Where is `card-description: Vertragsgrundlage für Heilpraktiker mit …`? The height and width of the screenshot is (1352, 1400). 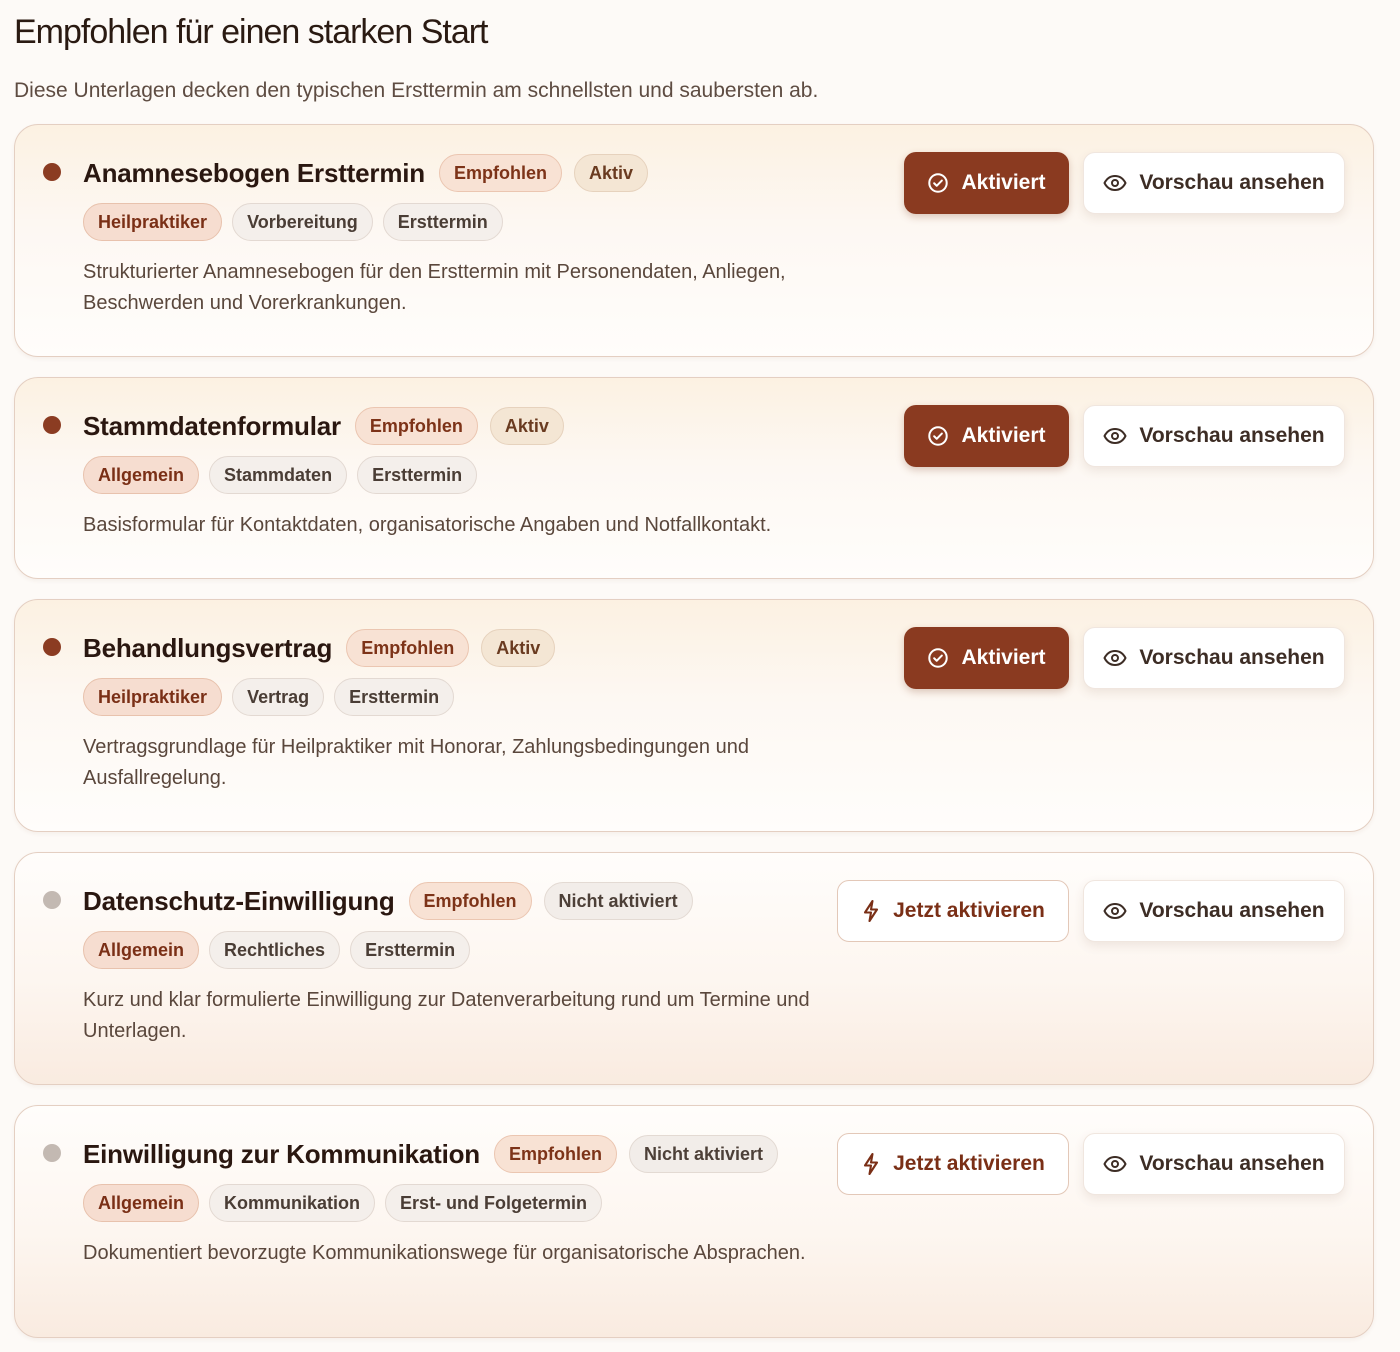 card-description: Vertragsgrundlage für Heilpraktiker mit … is located at coordinates (416, 762).